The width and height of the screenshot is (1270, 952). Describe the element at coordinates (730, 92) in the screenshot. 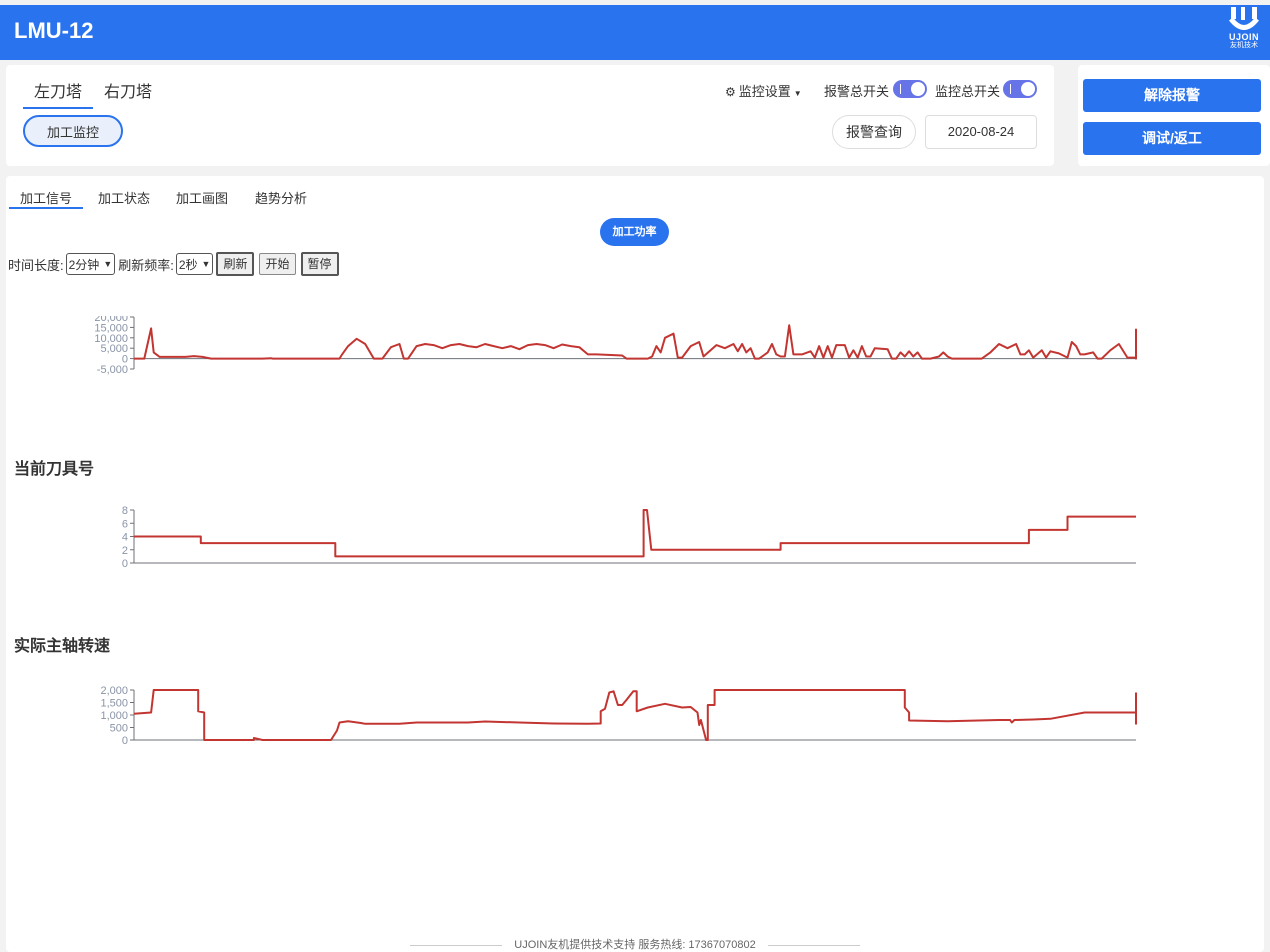

I see `gears-icon: ⚙` at that location.